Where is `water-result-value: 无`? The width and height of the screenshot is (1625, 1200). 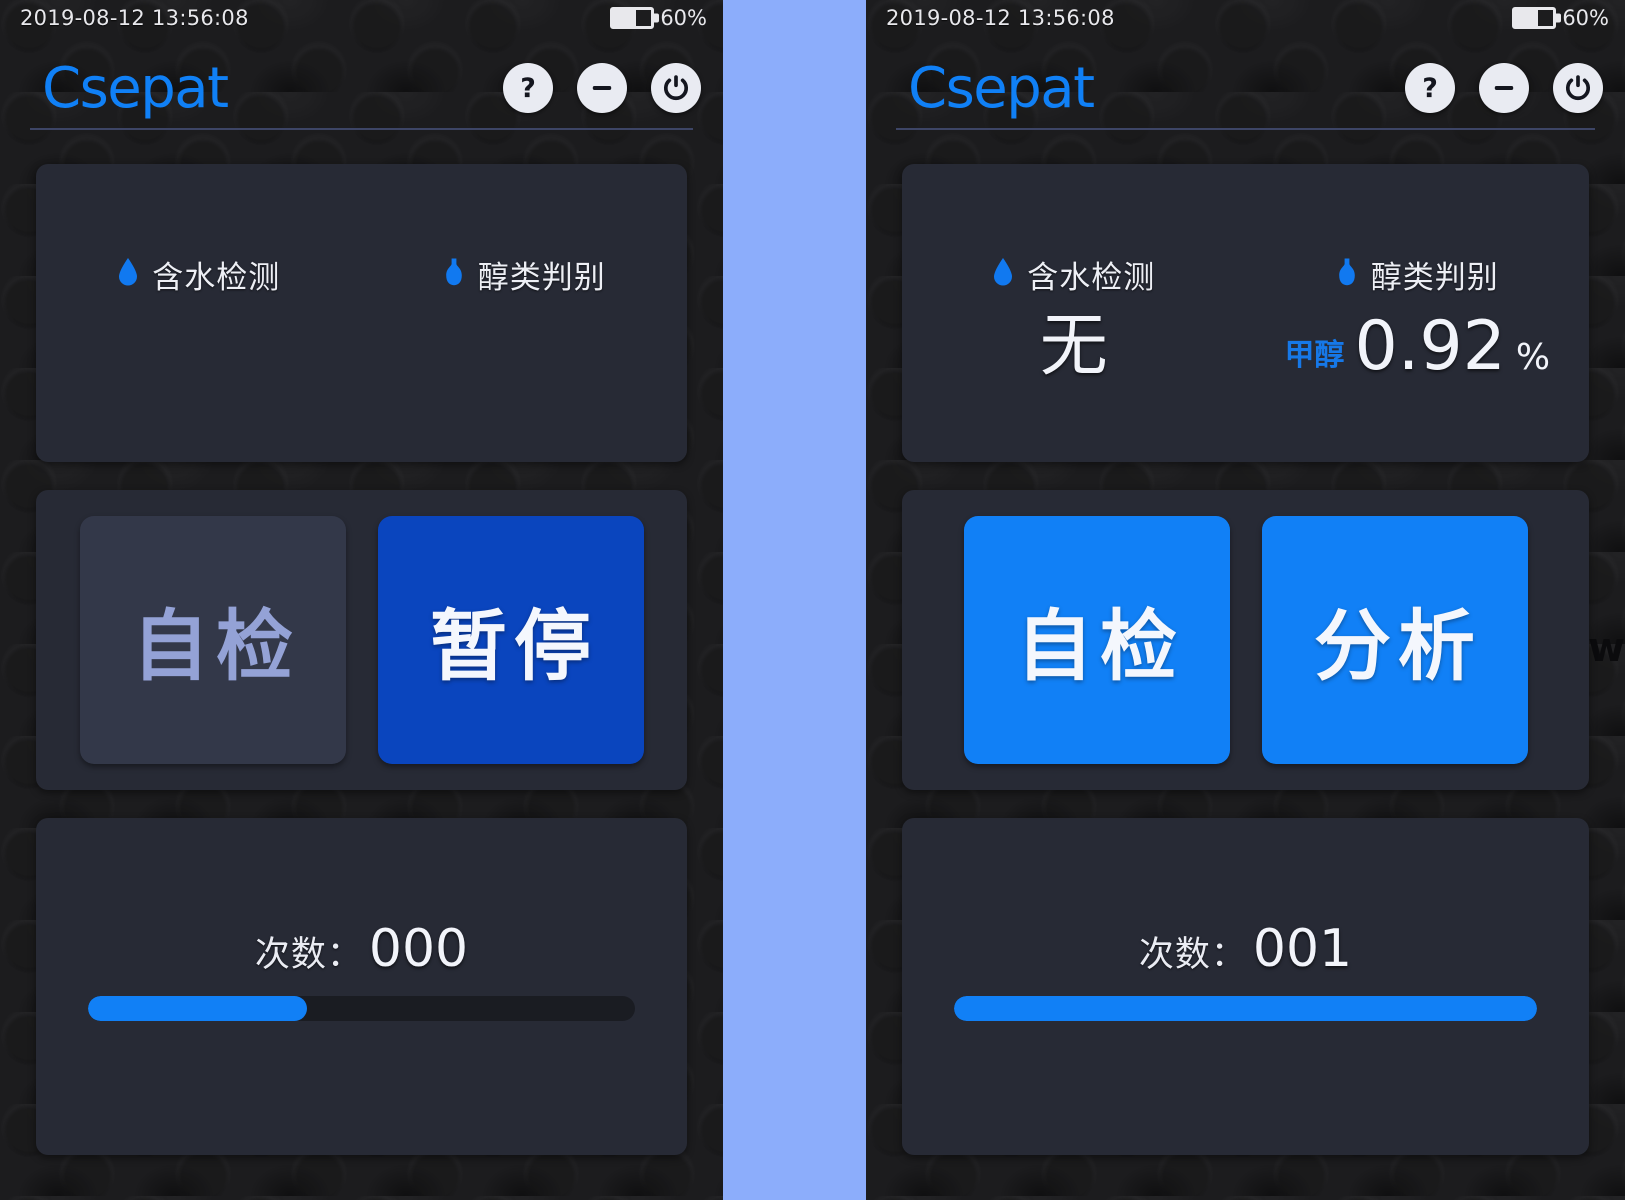
water-result-value: 无 is located at coordinates (1073, 346).